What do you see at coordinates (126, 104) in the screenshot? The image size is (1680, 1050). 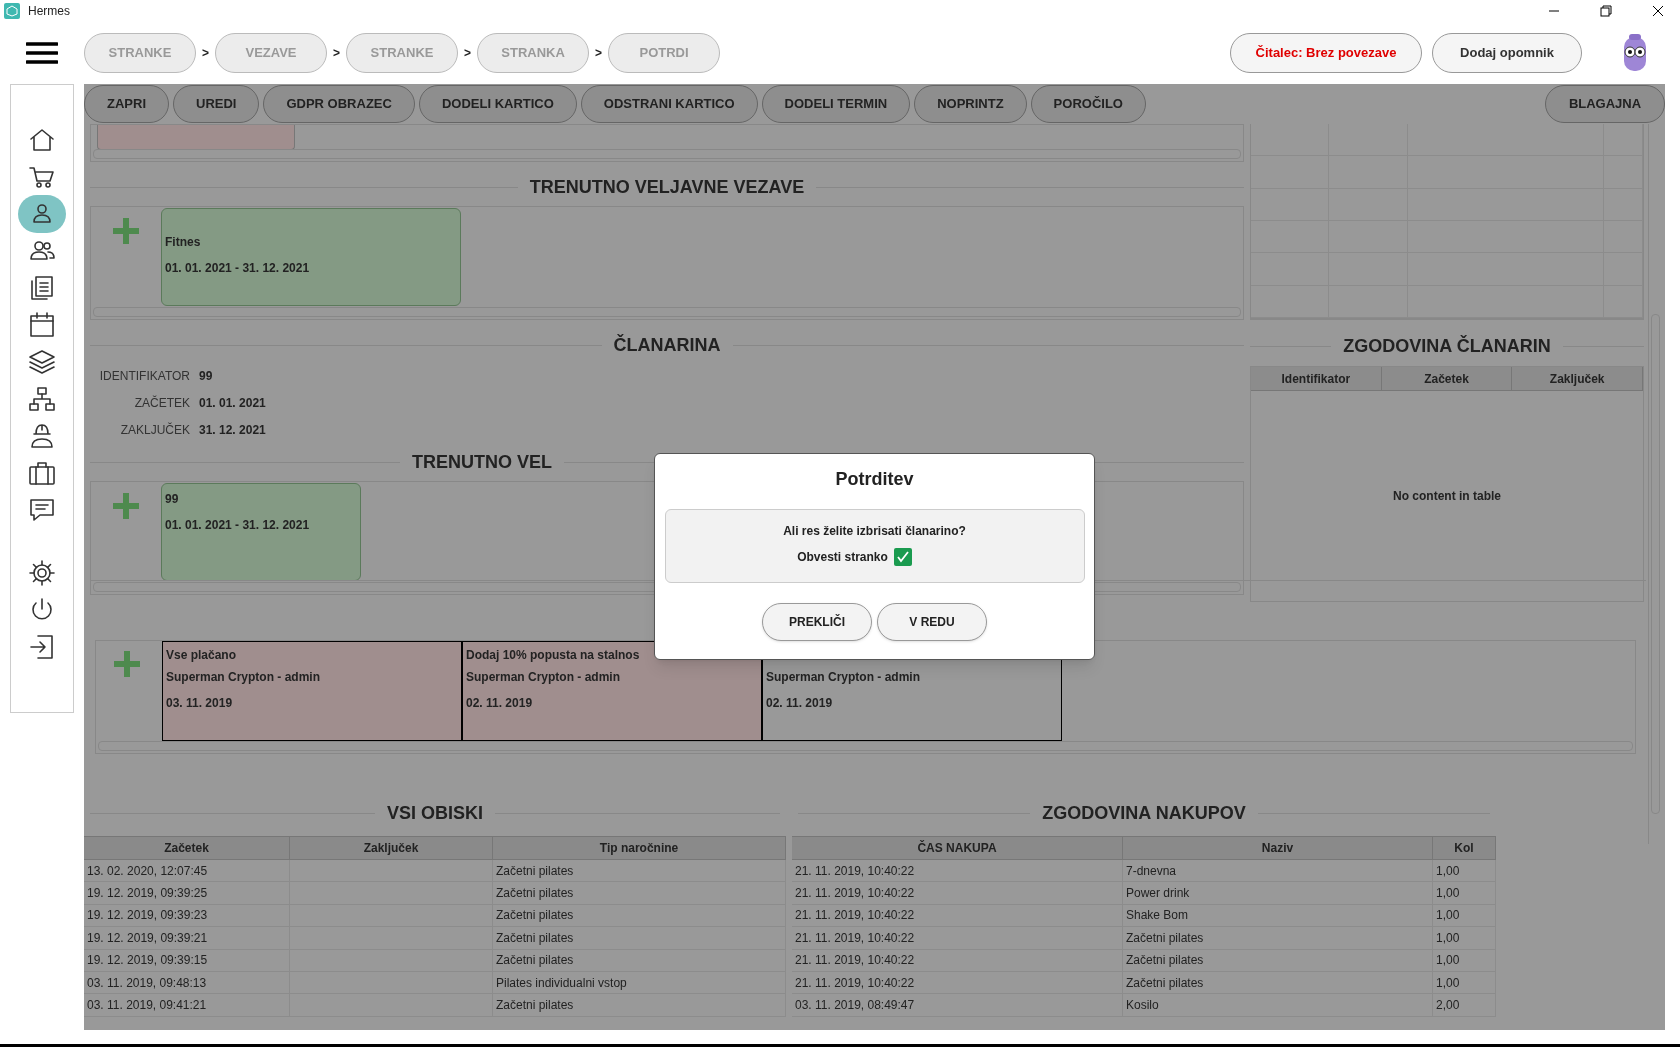 I see `toolbar-button: ZAPRI` at bounding box center [126, 104].